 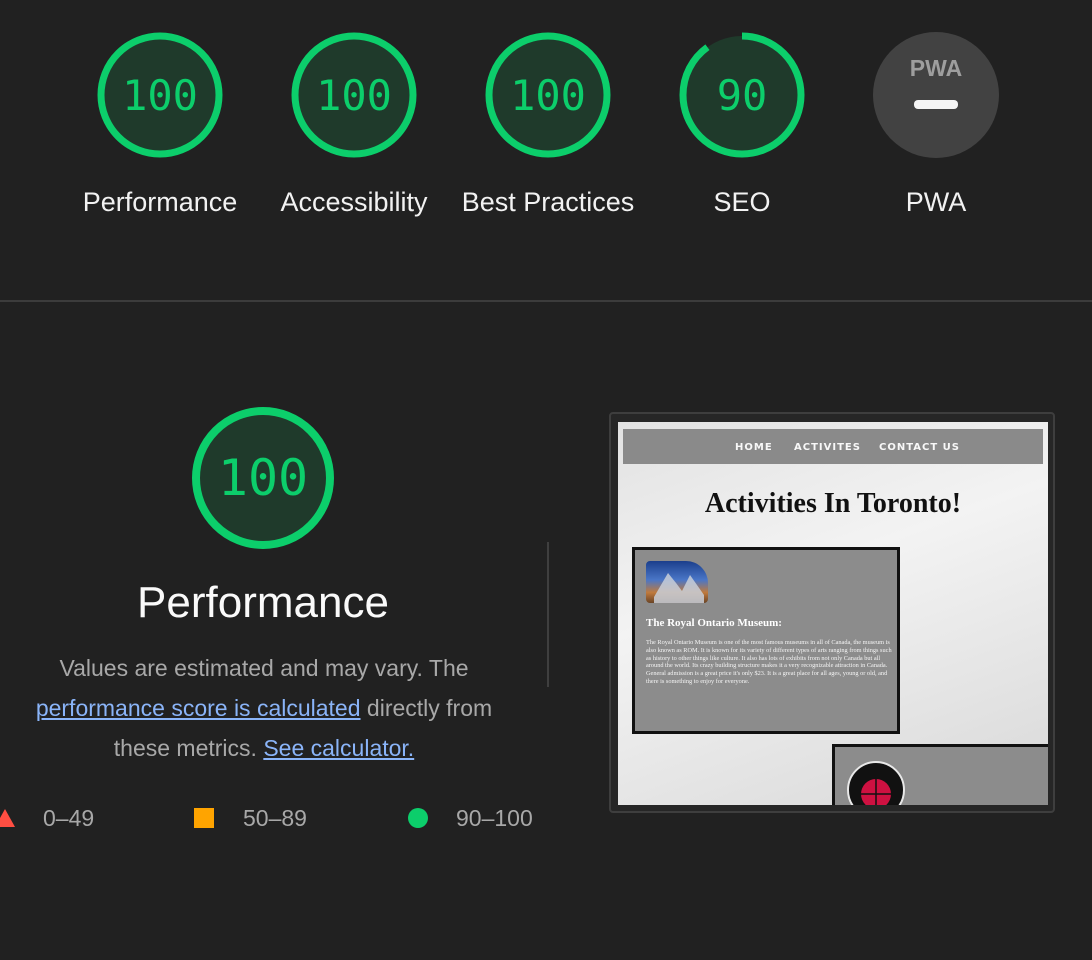 I want to click on nav-activites: ACTIVITES, so click(x=827, y=447).